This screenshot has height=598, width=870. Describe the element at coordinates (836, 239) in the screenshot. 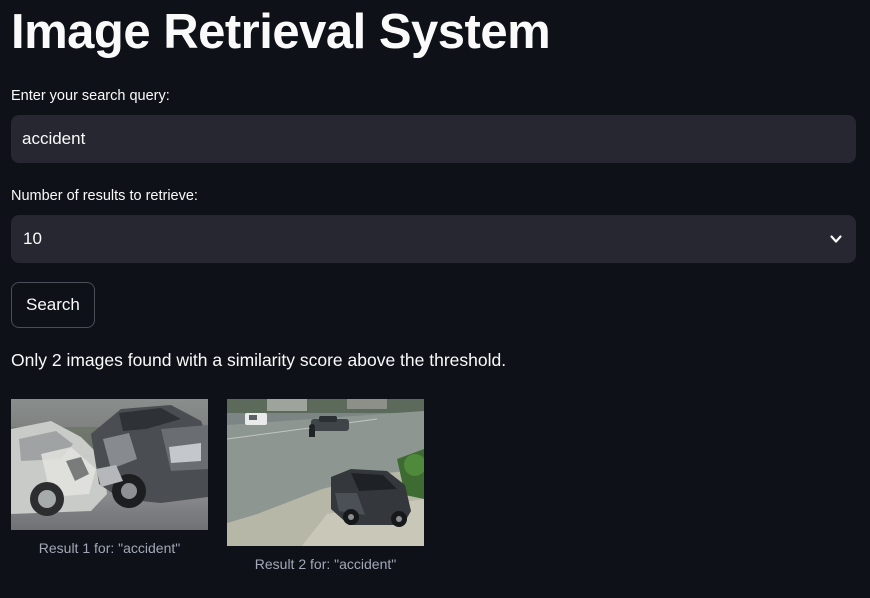

I see `chevron-down-icon` at that location.